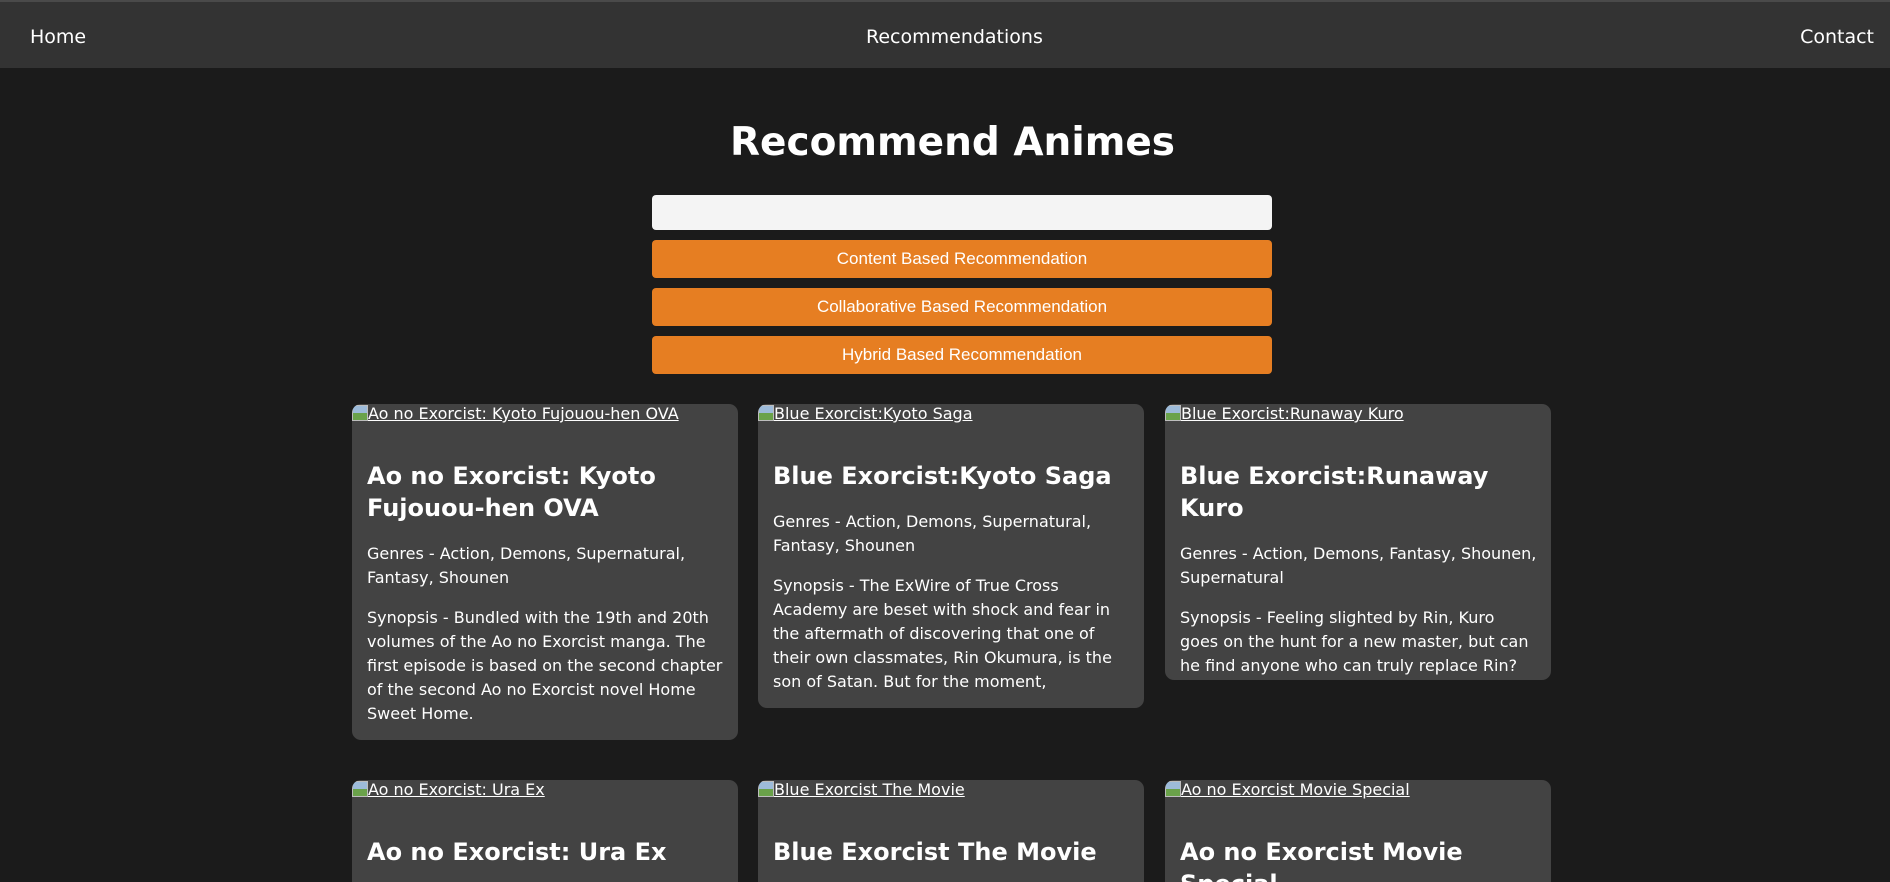  What do you see at coordinates (1295, 789) in the screenshot?
I see `anime-image-alt: Ao no Exorcist Movie Special` at bounding box center [1295, 789].